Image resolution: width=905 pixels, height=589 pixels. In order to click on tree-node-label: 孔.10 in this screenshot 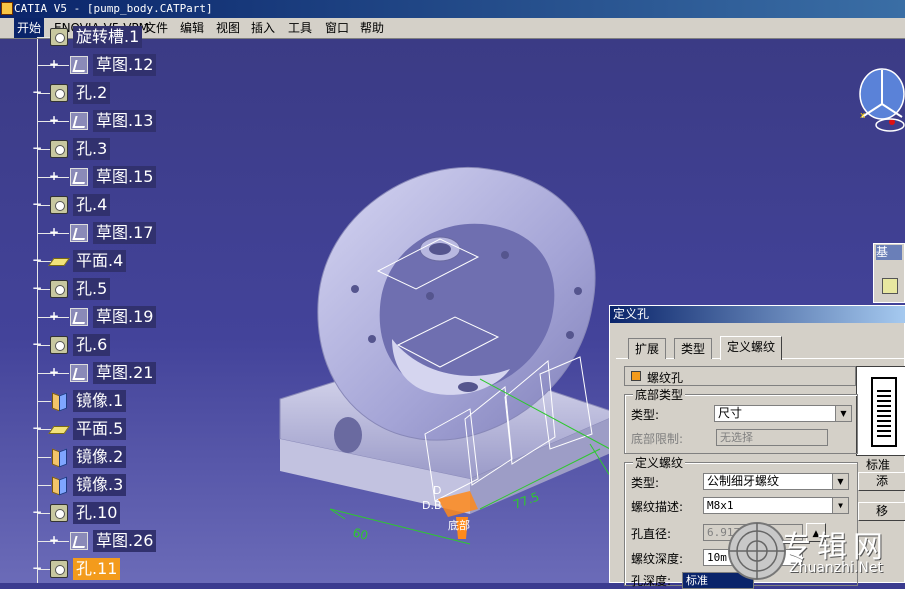, I will do `click(97, 513)`.